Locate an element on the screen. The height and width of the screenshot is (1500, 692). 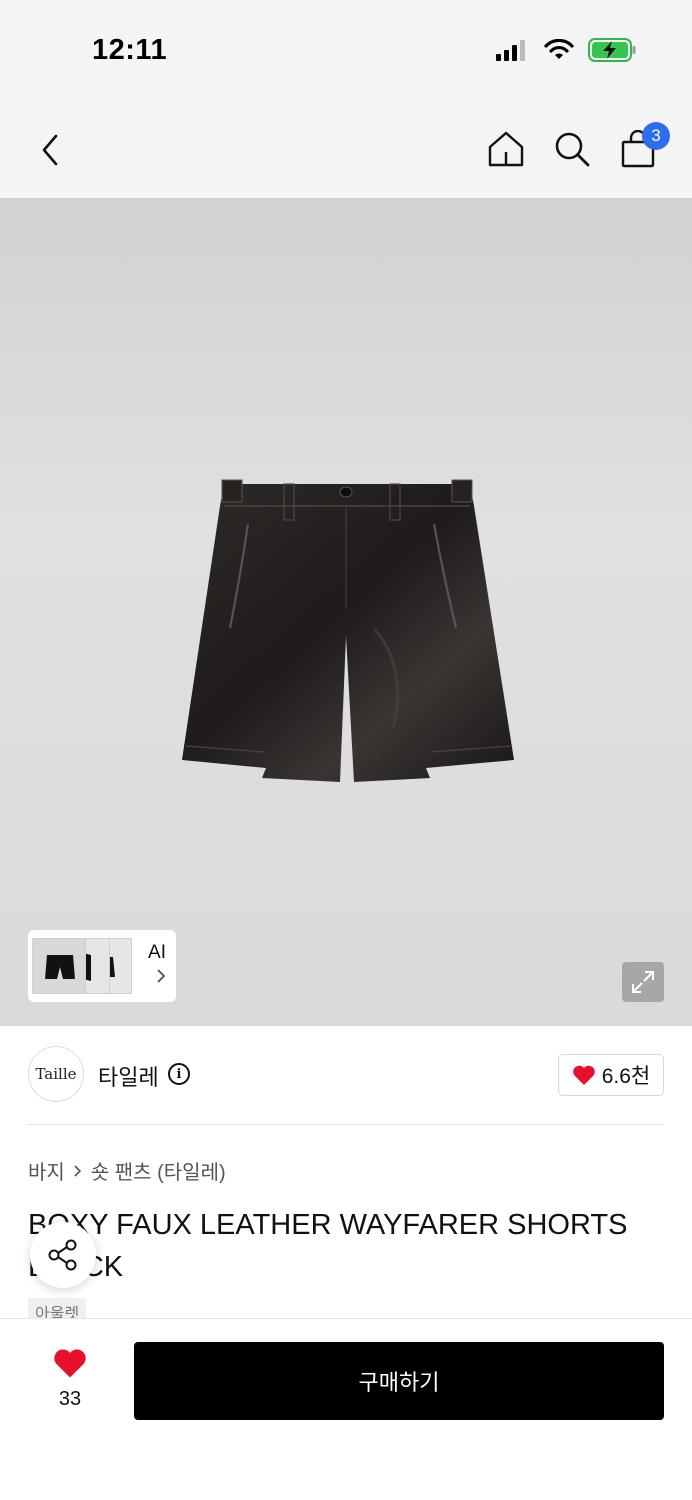
breadcrumb-item-subcategory: 숏 팬츠 (타일레) is located at coordinates (158, 1170).